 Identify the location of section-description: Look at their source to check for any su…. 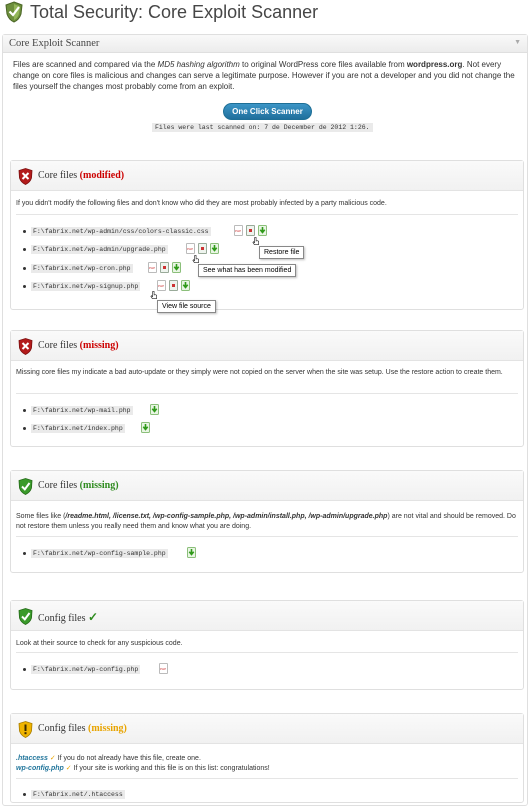
(99, 643).